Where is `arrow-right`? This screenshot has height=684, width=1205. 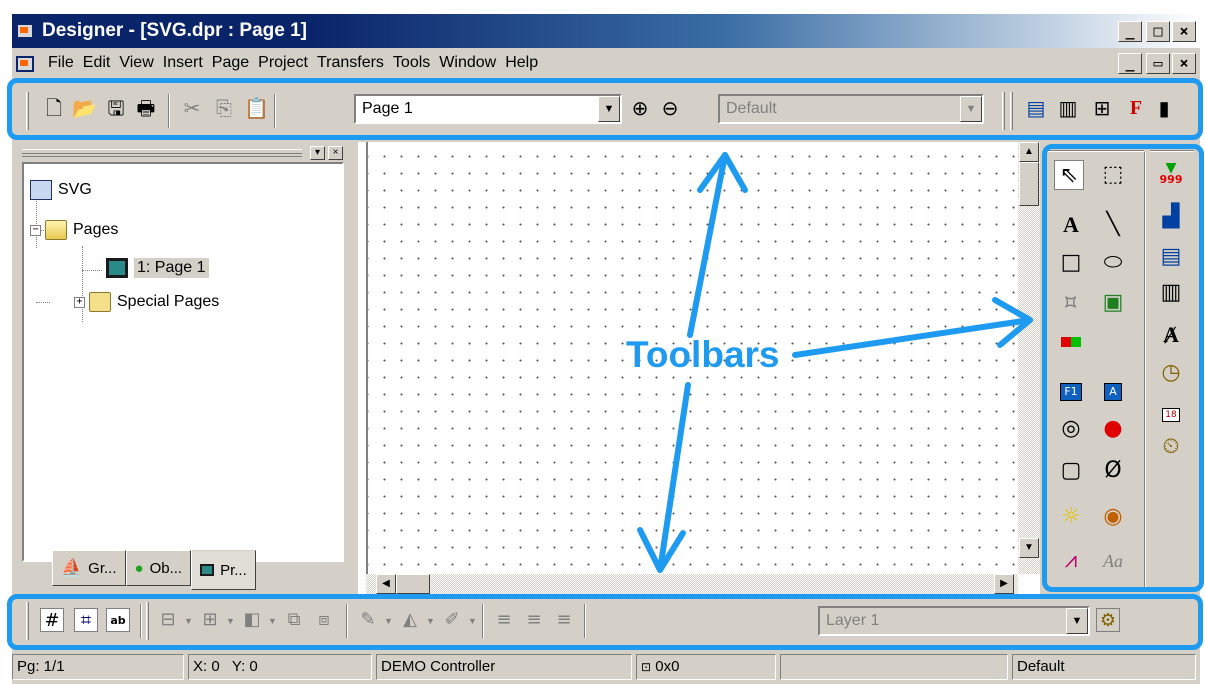 arrow-right is located at coordinates (912, 337).